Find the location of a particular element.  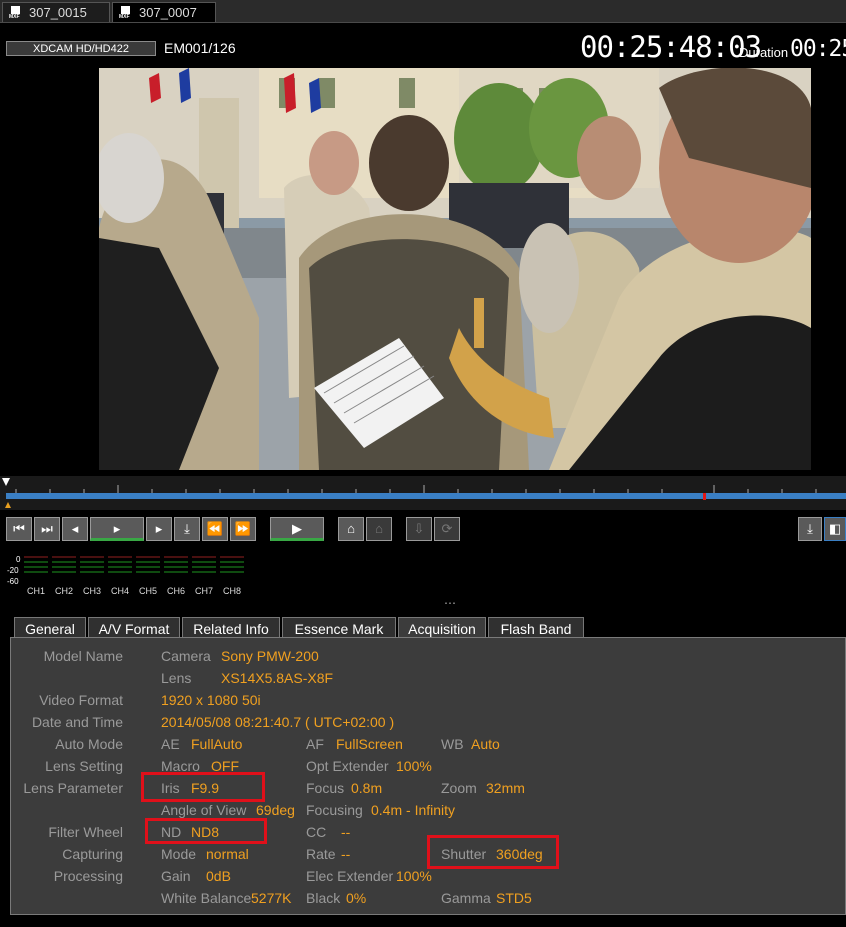

filter-wheel-label: Filter Wheel is located at coordinates (85, 832).